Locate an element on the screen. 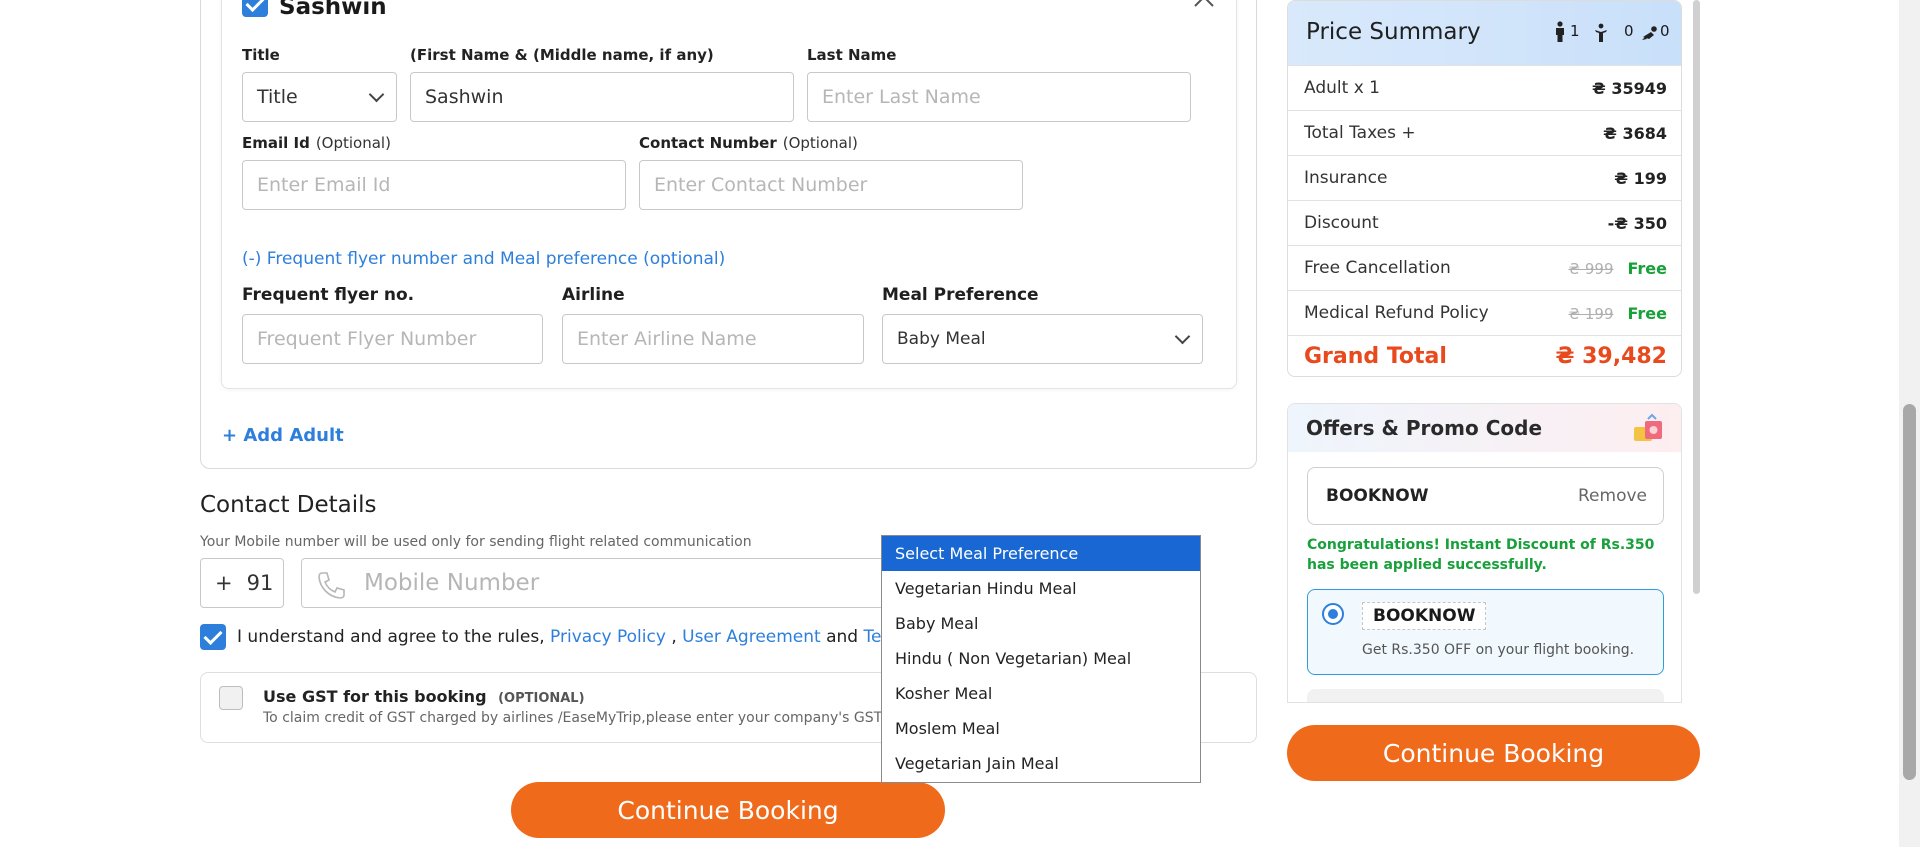 This screenshot has height=847, width=1920. price-row: Discount -₴ 350 is located at coordinates (1484, 222).